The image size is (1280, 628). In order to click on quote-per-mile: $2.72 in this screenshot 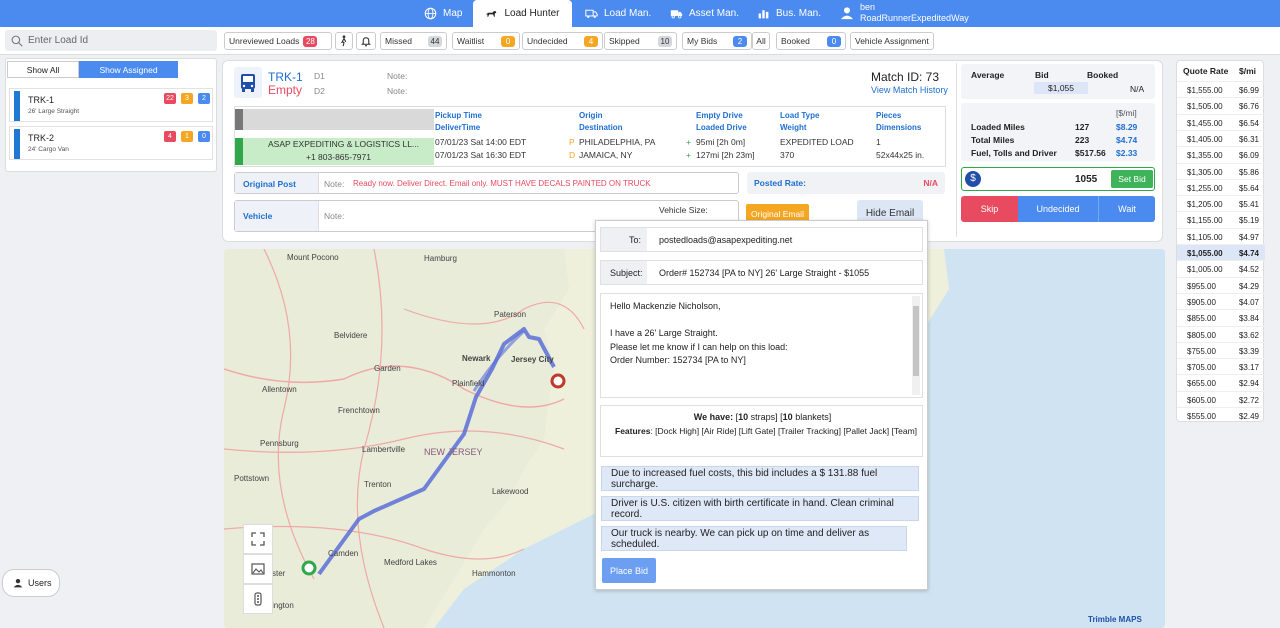, I will do `click(1248, 400)`.